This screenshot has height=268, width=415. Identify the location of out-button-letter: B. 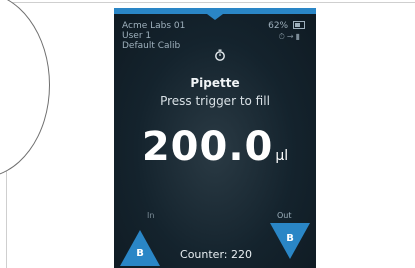
(290, 238).